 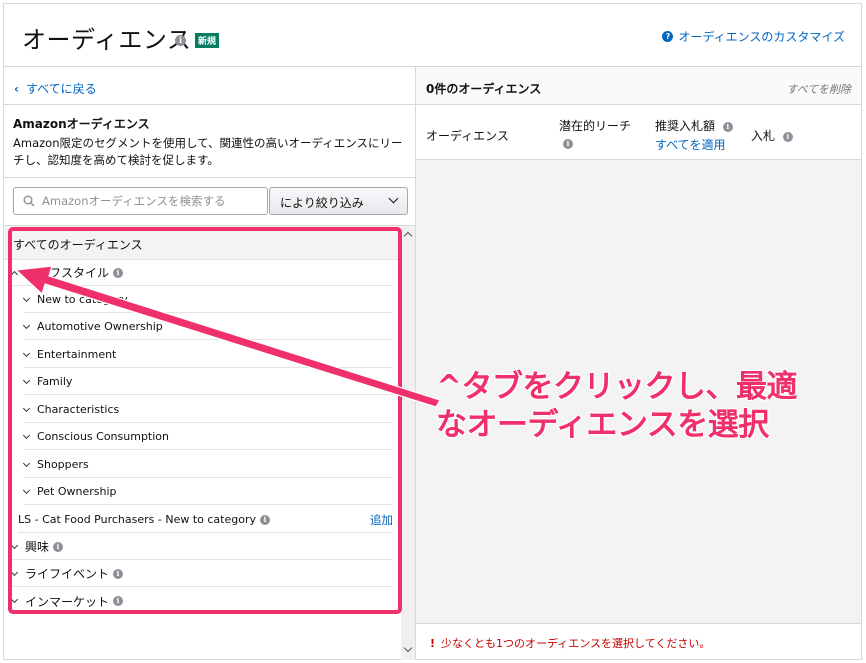 I want to click on validation-footer: ! 少なくとも1つのオーディエンスを選択してください。, so click(x=638, y=641).